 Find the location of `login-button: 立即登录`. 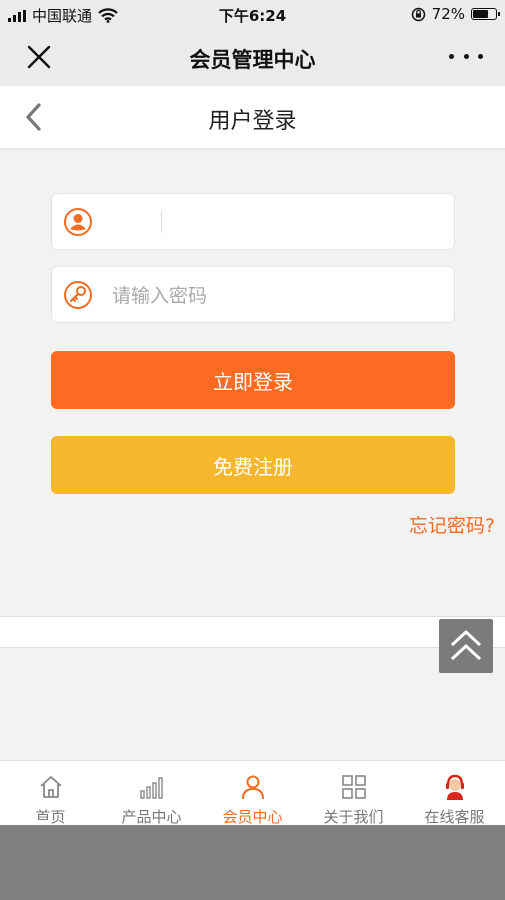

login-button: 立即登录 is located at coordinates (253, 380).